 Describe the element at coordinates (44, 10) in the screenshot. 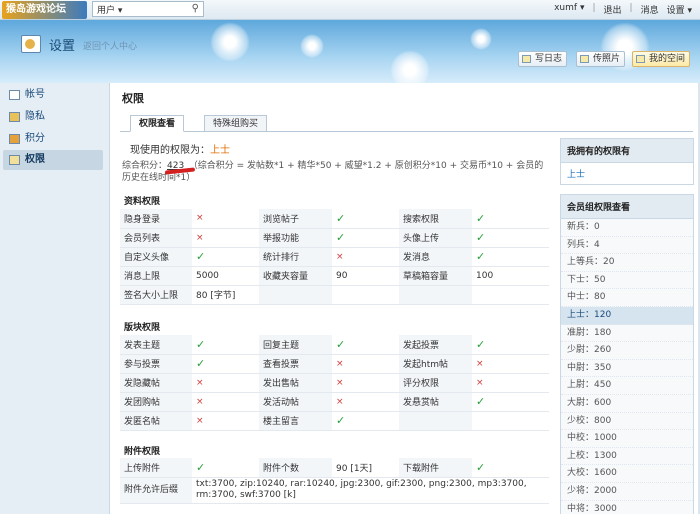

I see `site-logo: 猴岛游戏论坛` at that location.